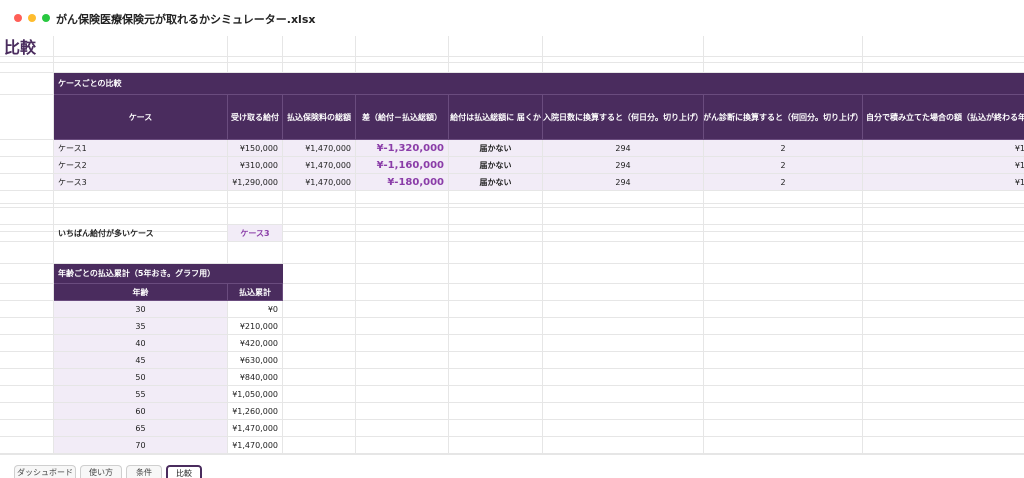  I want to click on section-title-comparison: ケースごとの比較, so click(539, 84).